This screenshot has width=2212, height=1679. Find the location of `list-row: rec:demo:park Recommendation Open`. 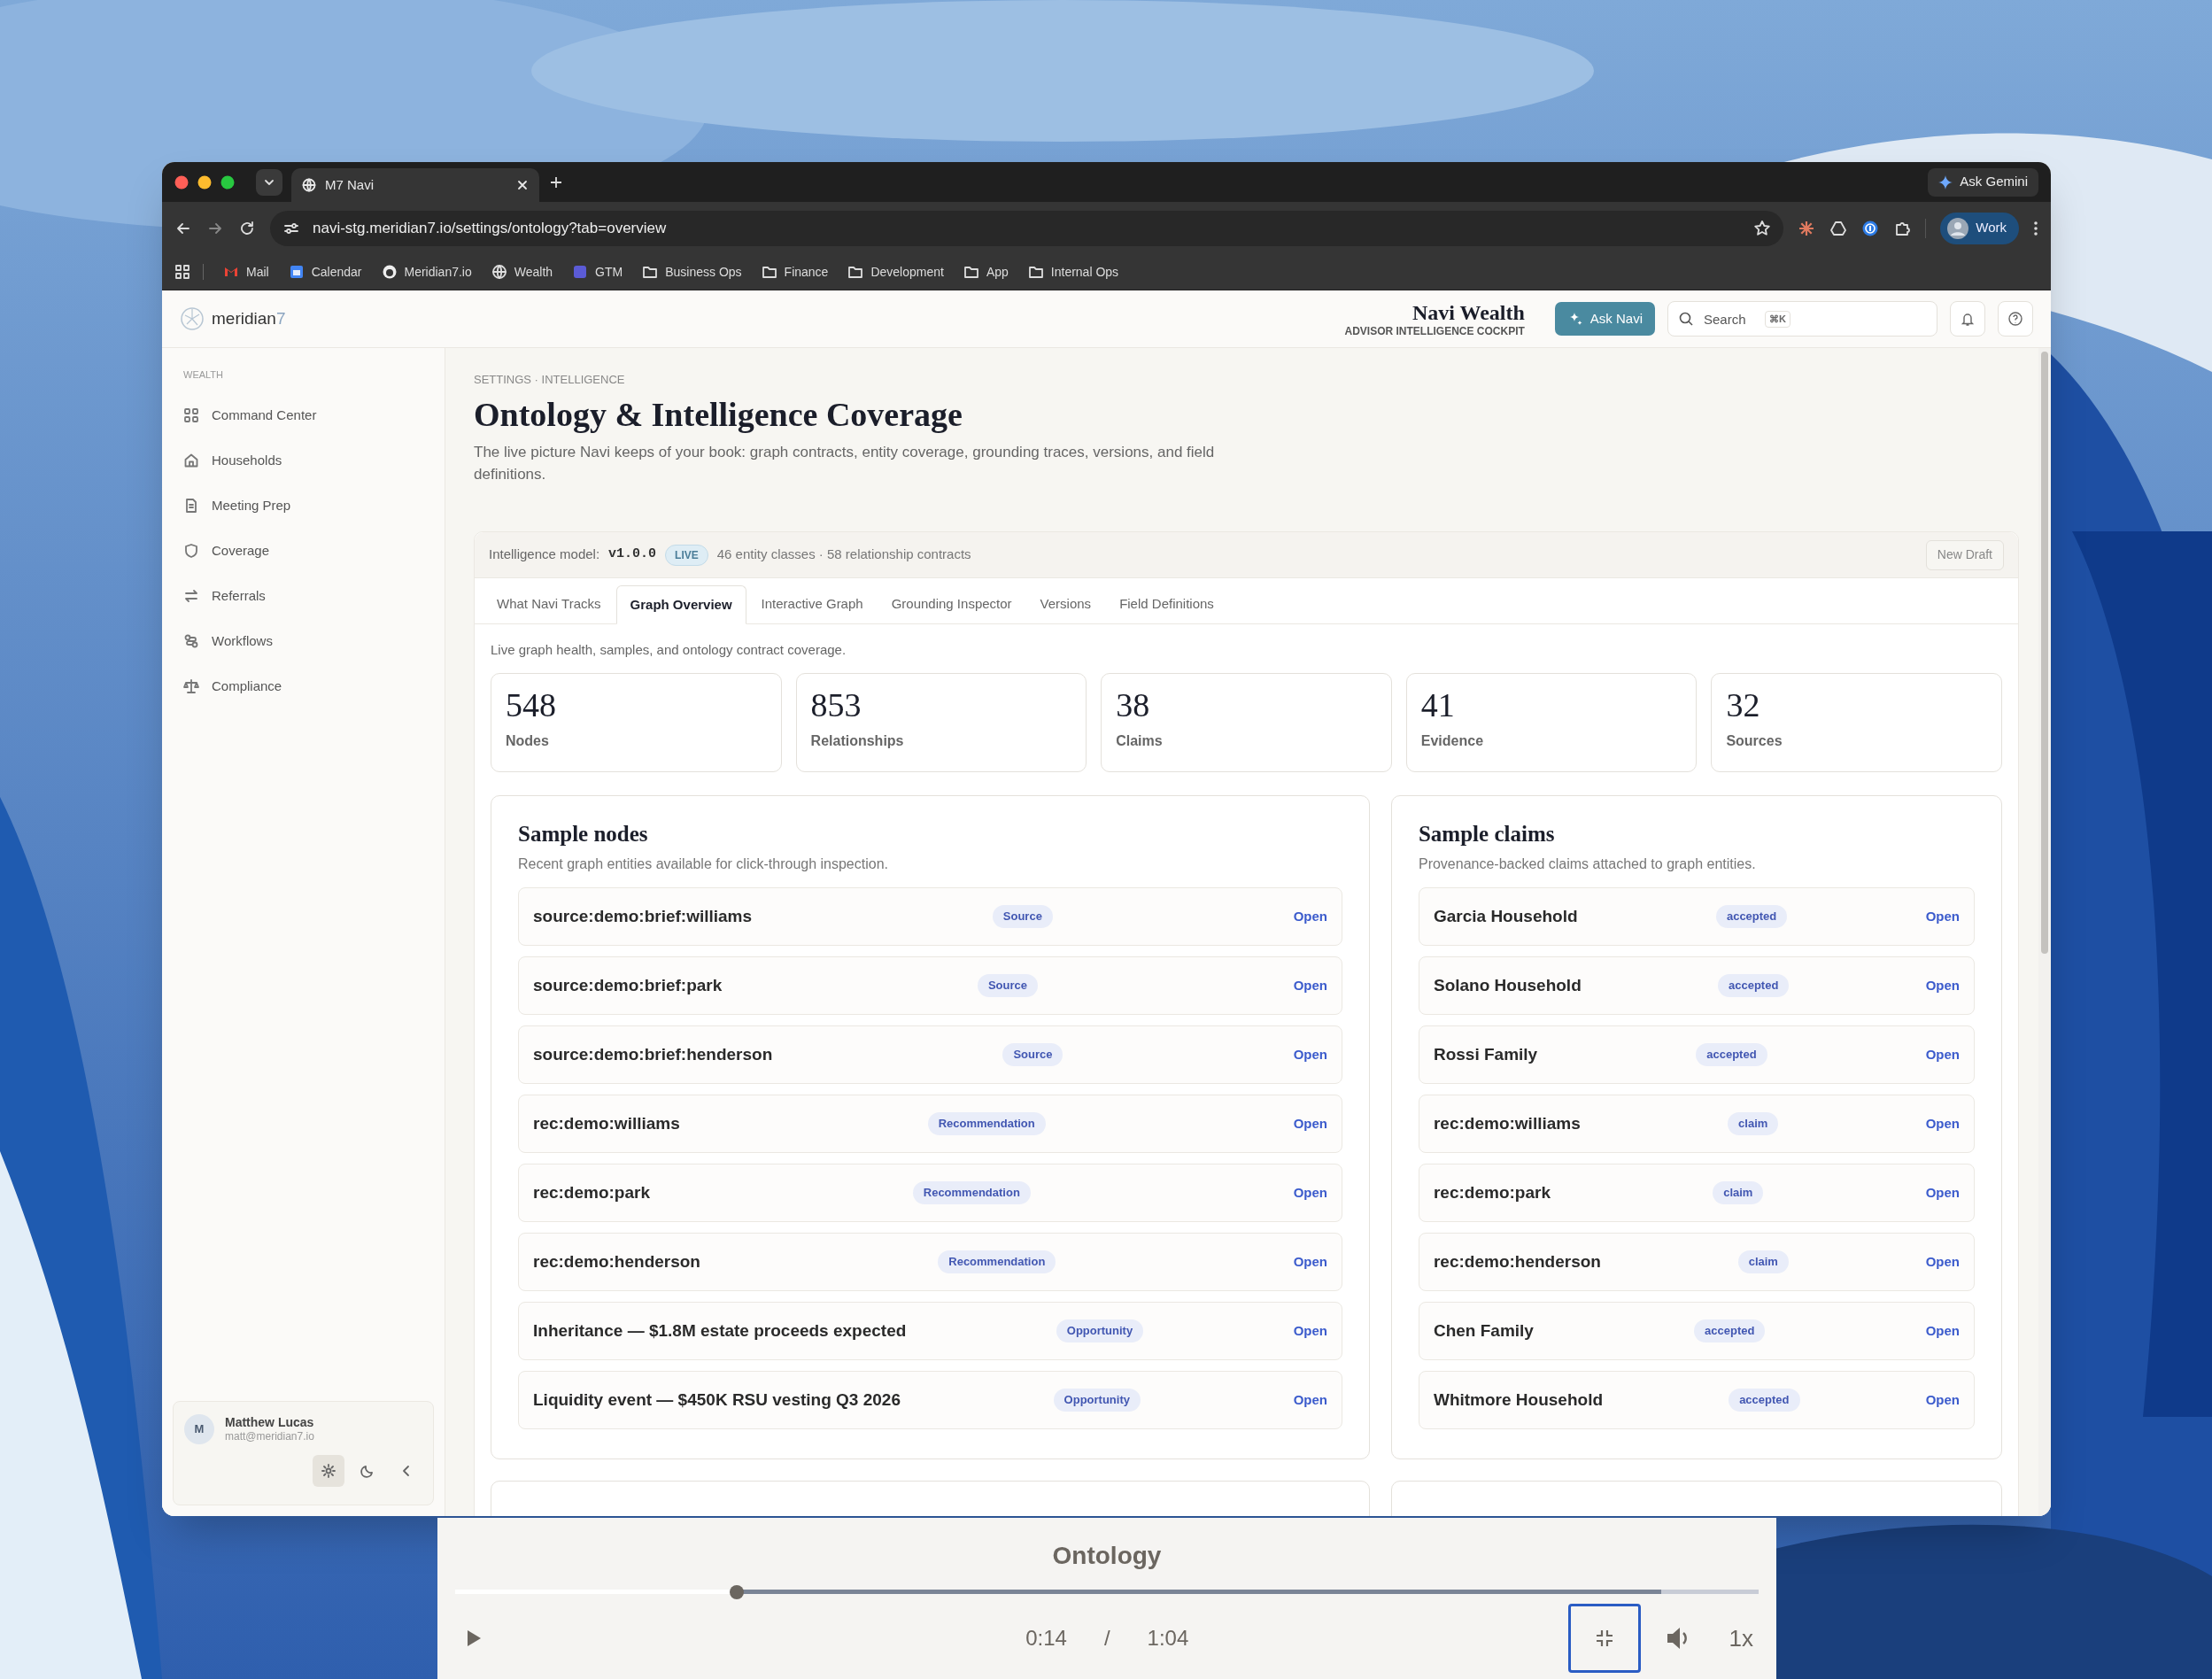

list-row: rec:demo:park Recommendation Open is located at coordinates (930, 1193).